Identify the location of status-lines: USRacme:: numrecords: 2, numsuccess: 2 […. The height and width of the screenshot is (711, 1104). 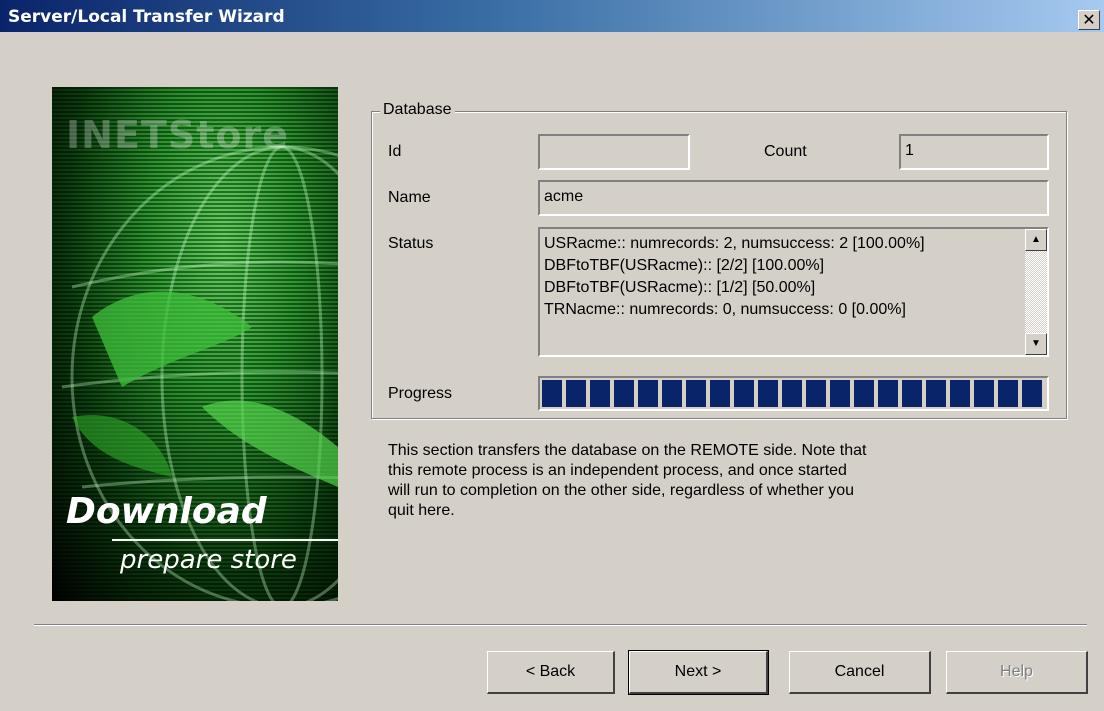
(781, 277).